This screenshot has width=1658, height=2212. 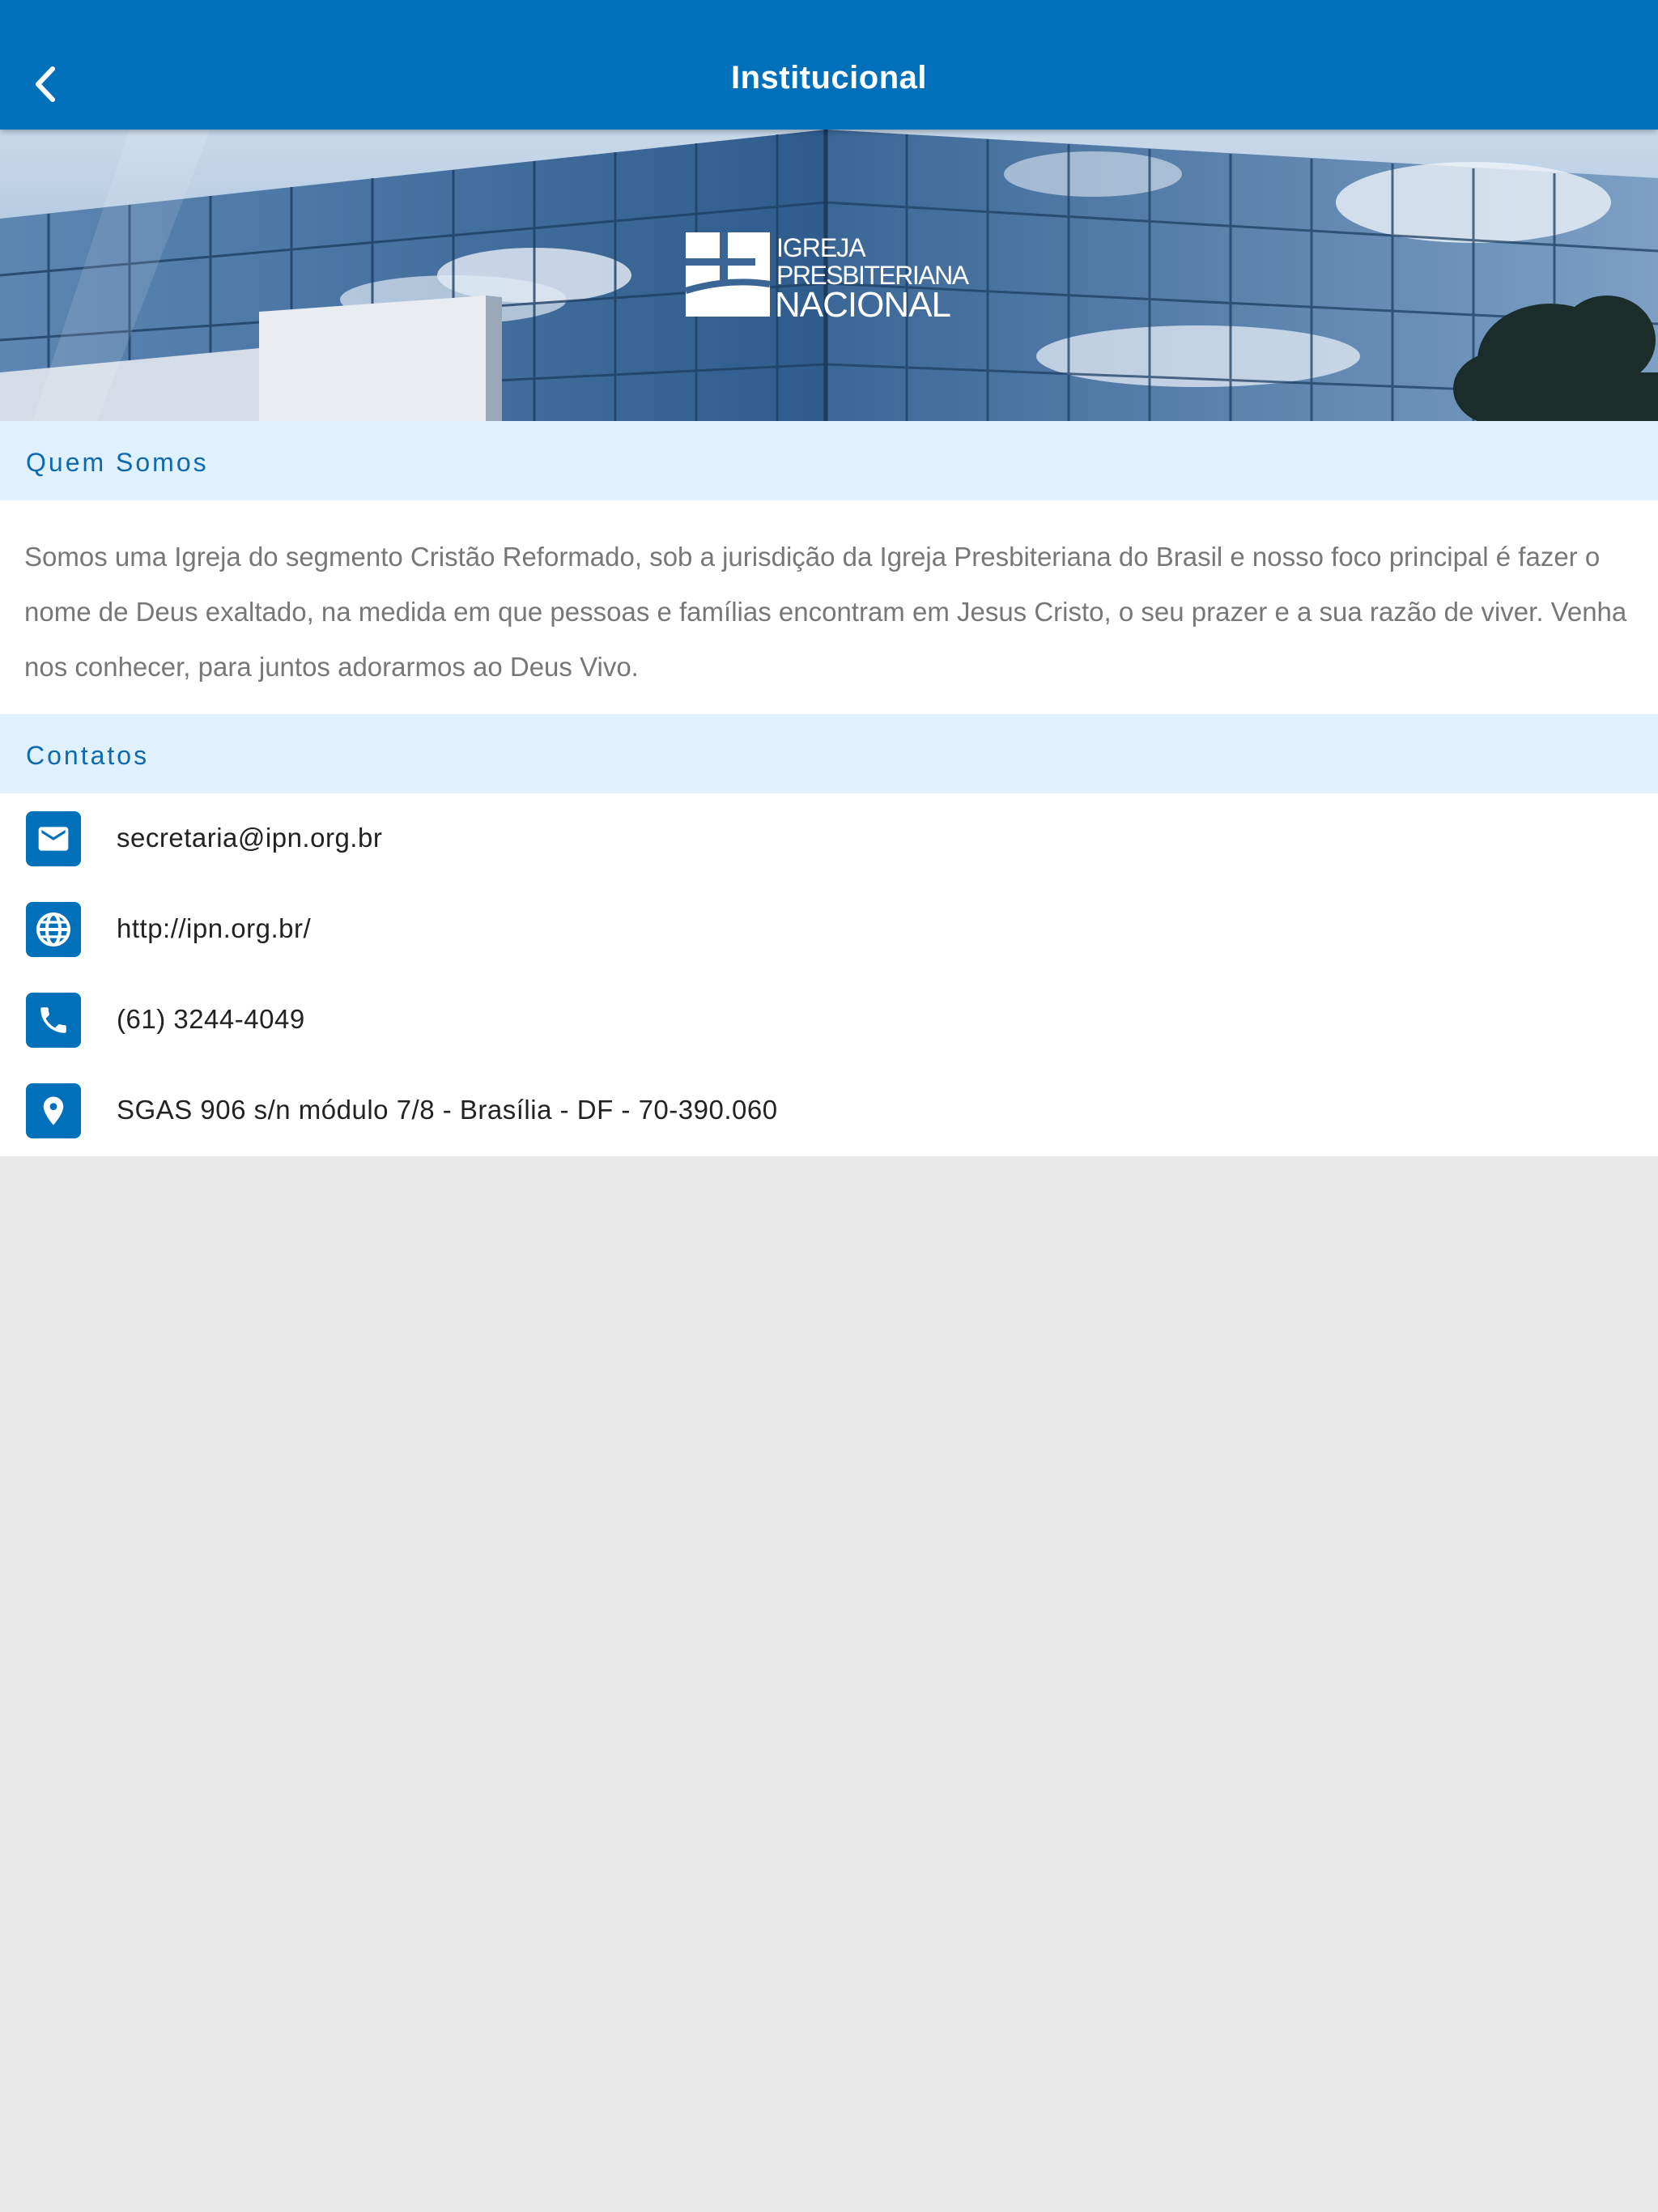 I want to click on section-title-about: Quem Somos, so click(x=117, y=463).